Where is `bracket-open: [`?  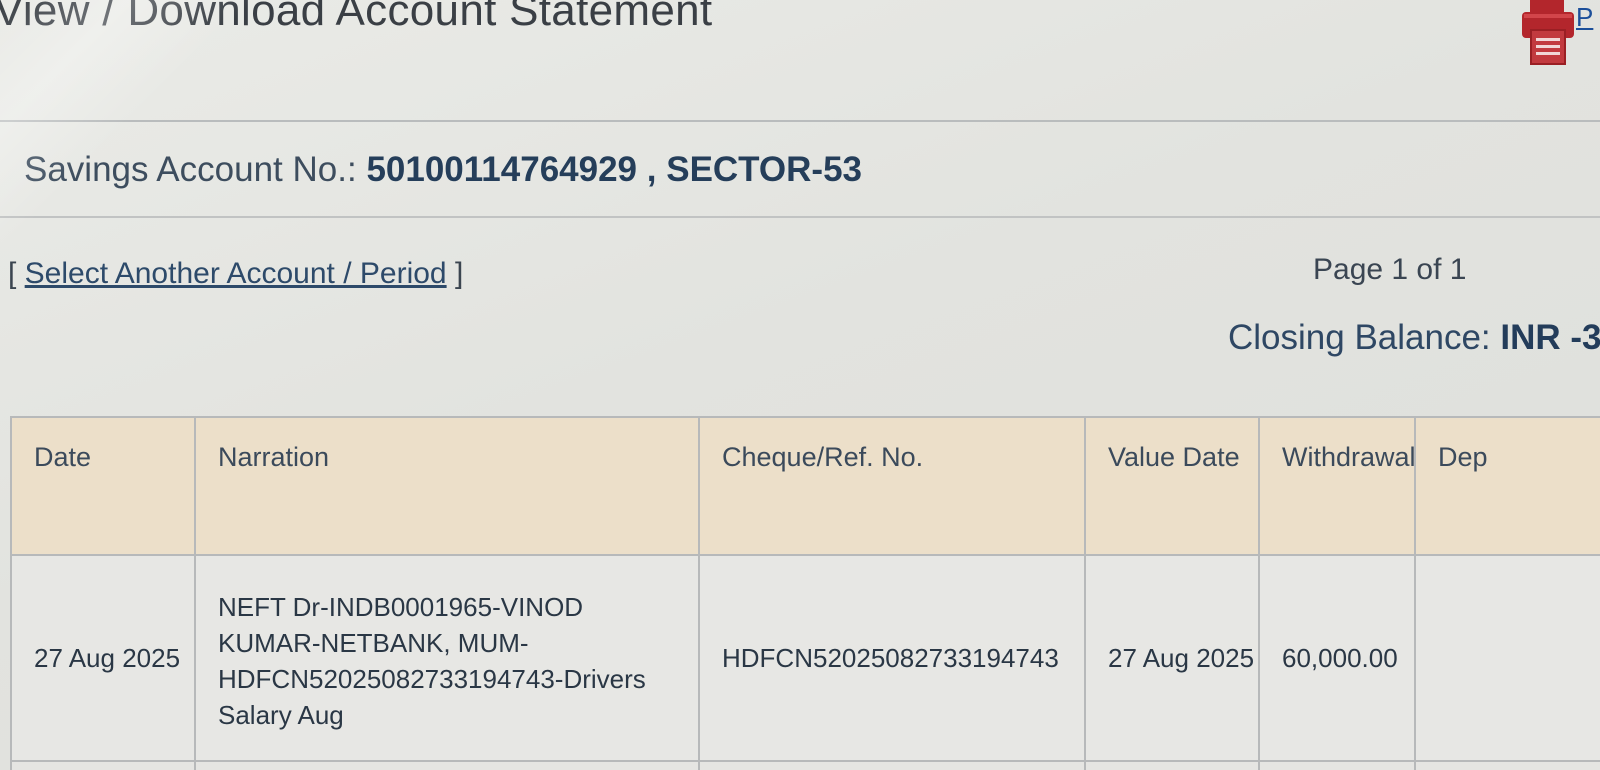 bracket-open: [ is located at coordinates (16, 273).